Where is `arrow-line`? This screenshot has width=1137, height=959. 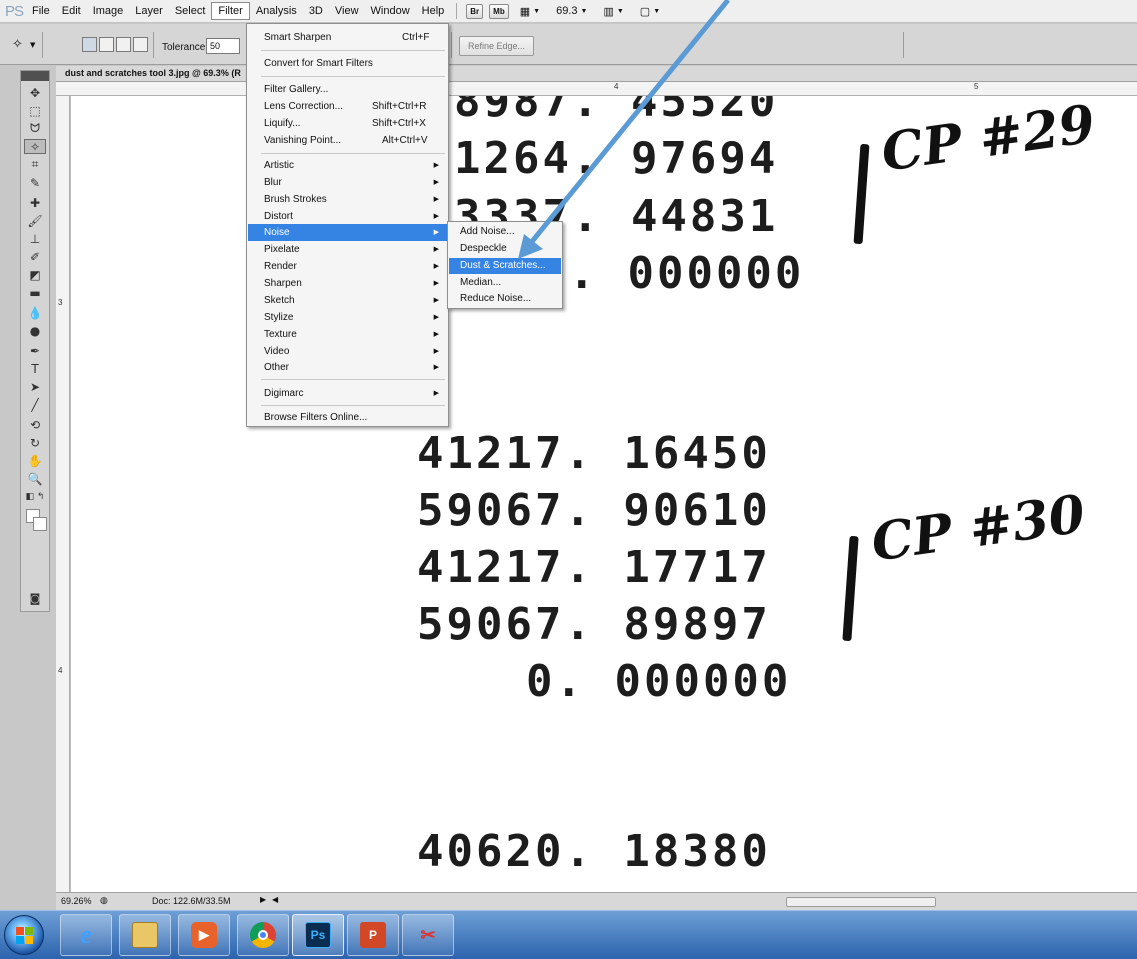 arrow-line is located at coordinates (629, 123).